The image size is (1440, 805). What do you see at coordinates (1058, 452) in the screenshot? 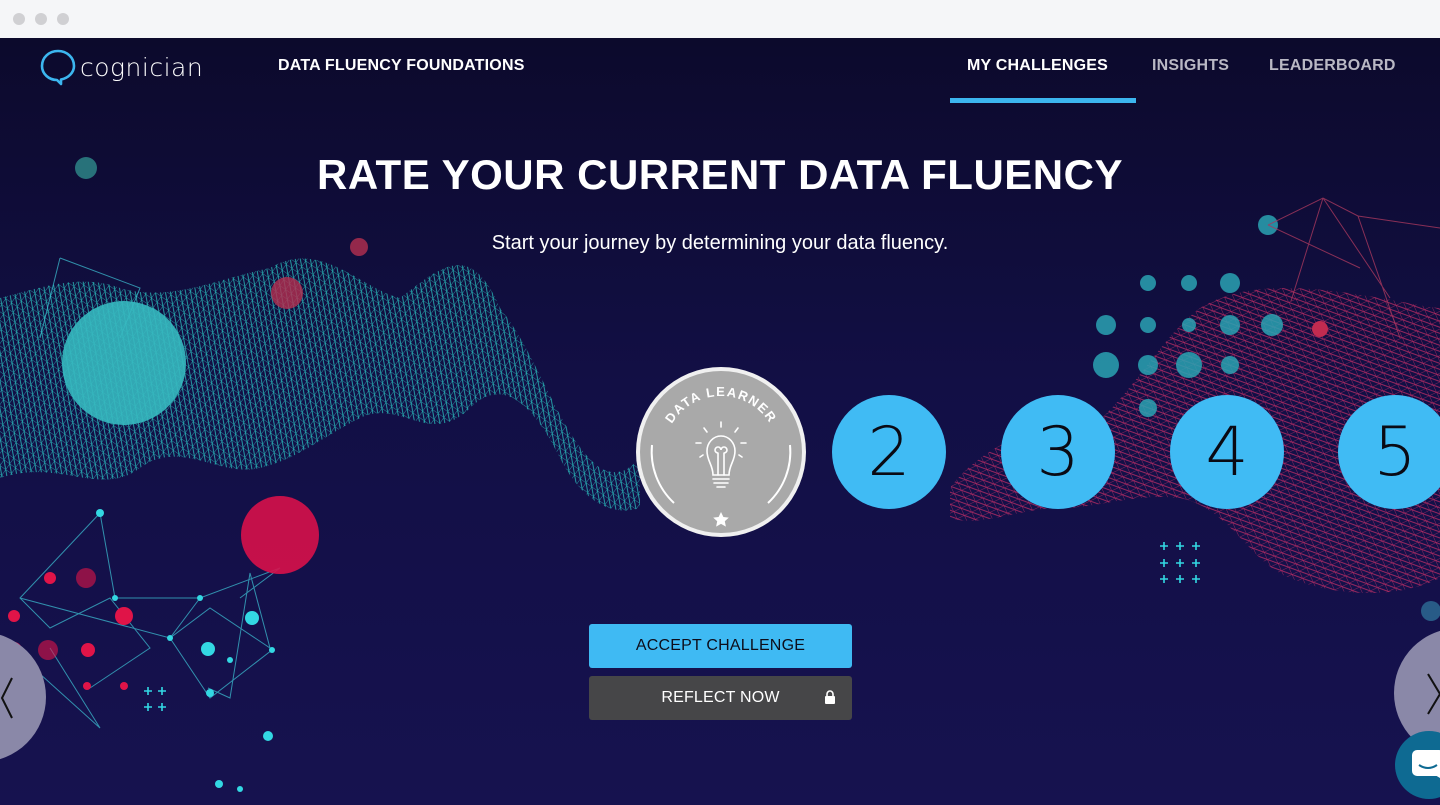
I see `level-3-button: 3` at bounding box center [1058, 452].